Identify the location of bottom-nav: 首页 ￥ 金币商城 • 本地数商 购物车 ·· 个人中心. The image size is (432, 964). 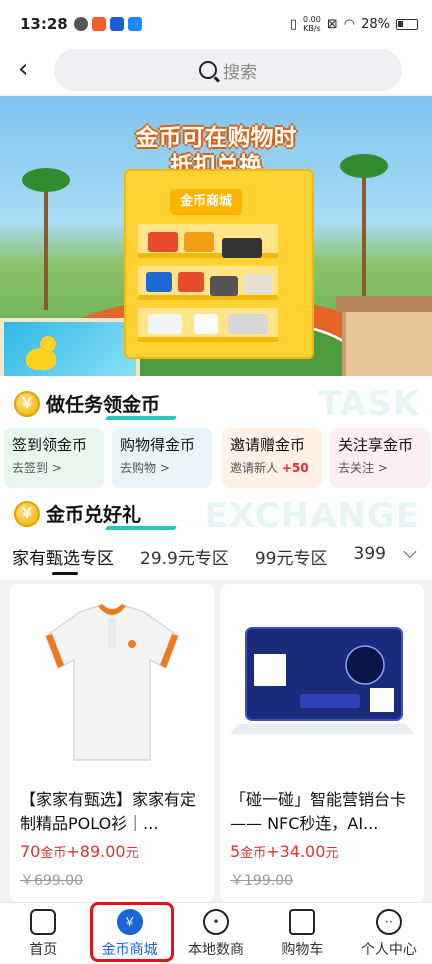
(216, 933).